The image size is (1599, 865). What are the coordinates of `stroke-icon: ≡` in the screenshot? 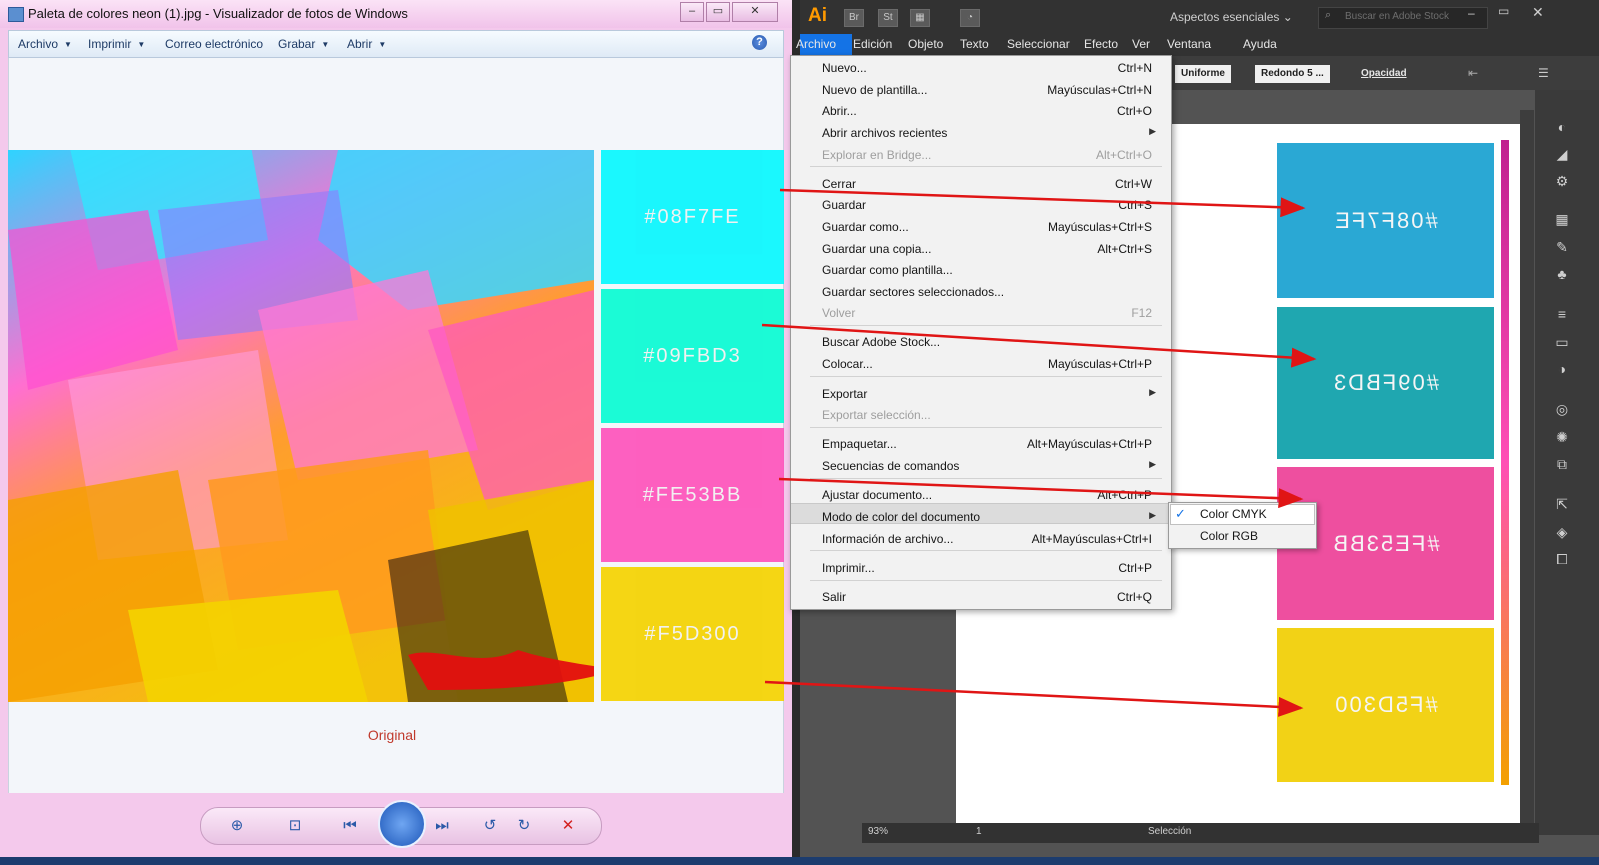 It's located at (1562, 314).